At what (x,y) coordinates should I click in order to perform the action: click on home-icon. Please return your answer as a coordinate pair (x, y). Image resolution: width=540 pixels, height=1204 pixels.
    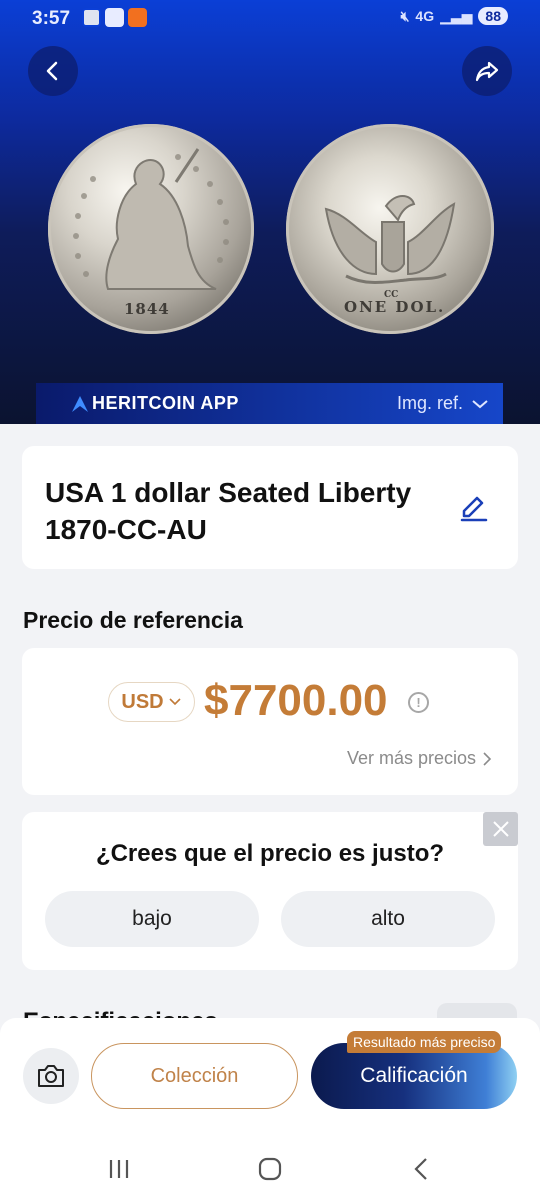
    Looking at the image, I should click on (270, 1169).